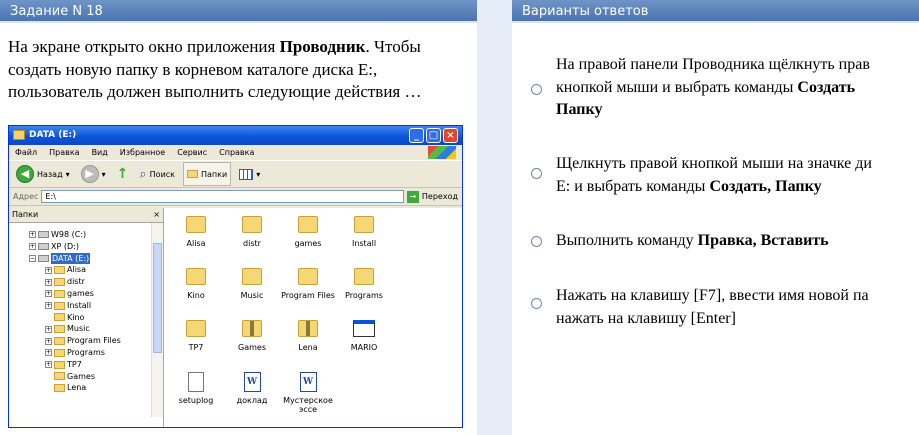 The image size is (919, 435). Describe the element at coordinates (713, 110) in the screenshot. I see `answer-line: Папку` at that location.